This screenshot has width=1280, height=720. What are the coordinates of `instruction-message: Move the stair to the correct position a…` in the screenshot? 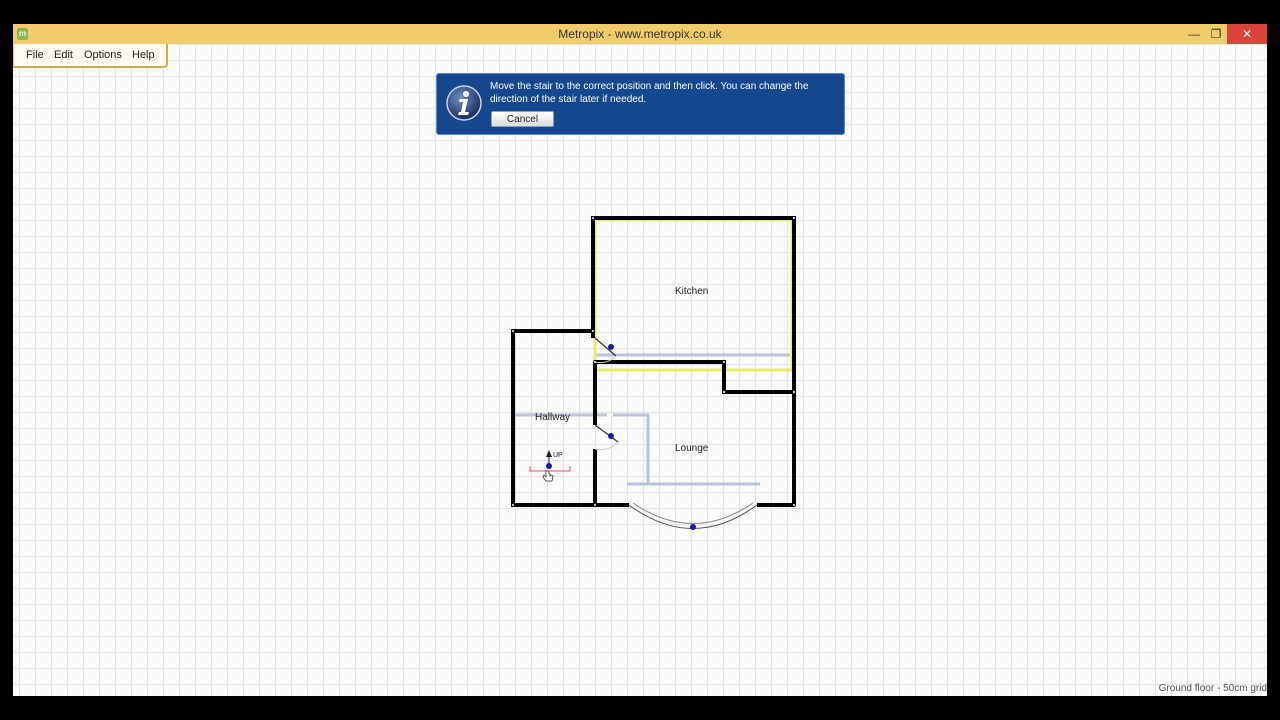 It's located at (649, 93).